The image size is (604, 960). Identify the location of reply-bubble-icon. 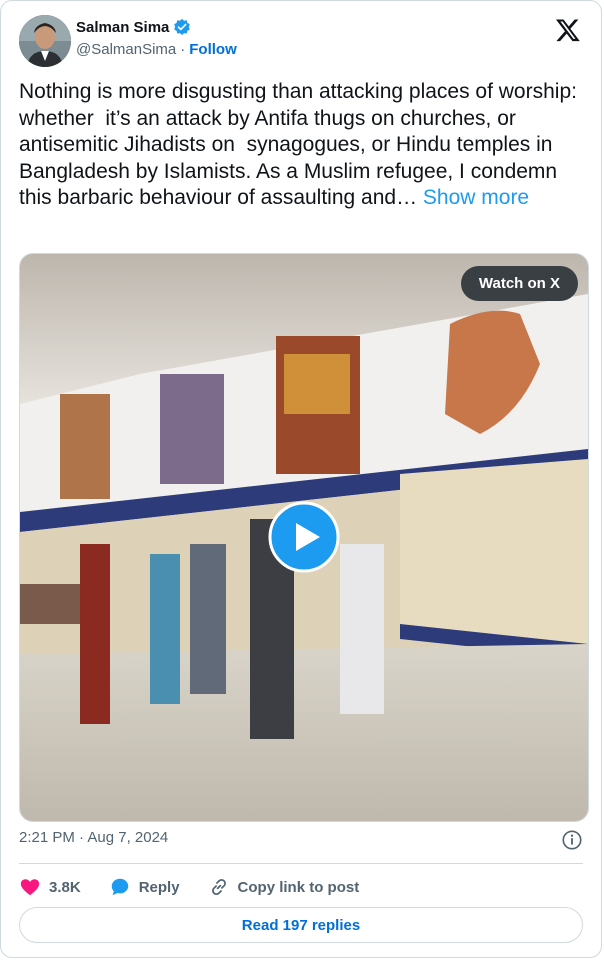
(119, 887).